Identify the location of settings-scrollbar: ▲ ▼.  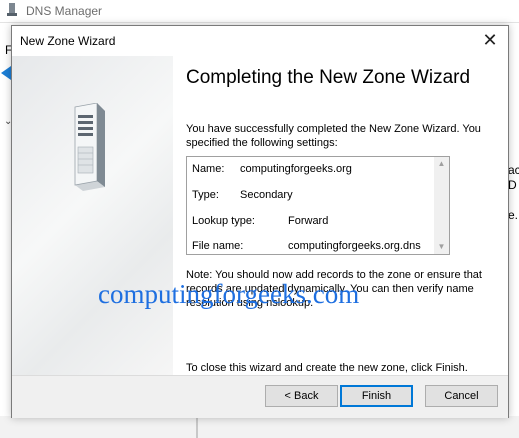
(441, 205).